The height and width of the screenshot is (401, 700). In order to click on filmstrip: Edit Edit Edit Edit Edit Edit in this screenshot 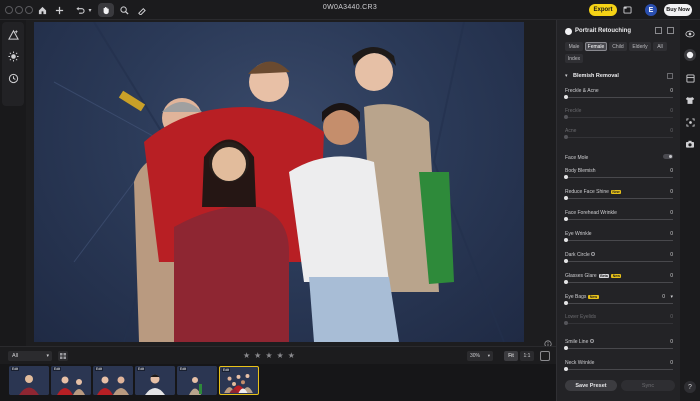, I will do `click(278, 382)`.